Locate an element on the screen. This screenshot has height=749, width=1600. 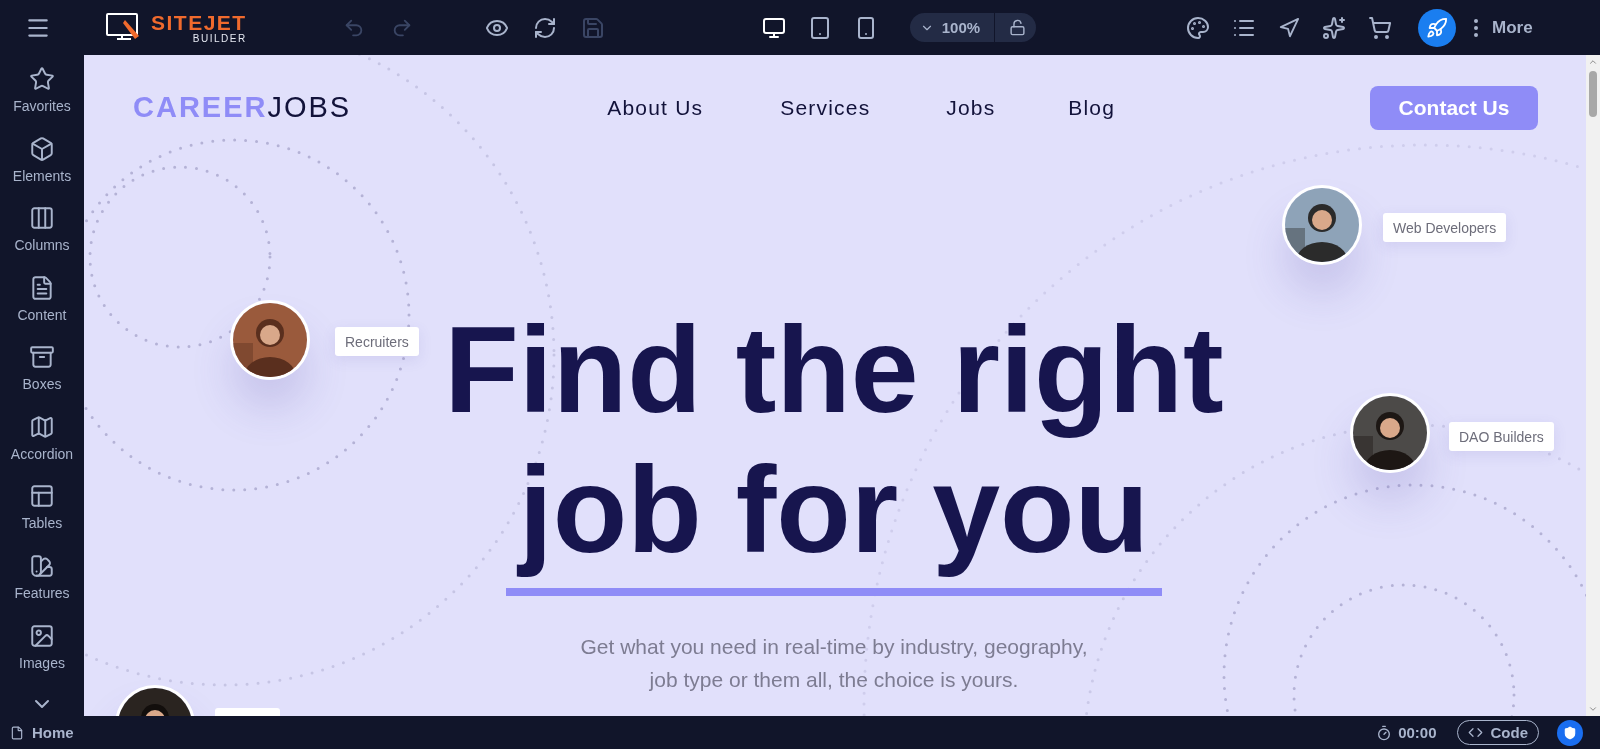
site-logo: CAREERJOBS is located at coordinates (242, 107).